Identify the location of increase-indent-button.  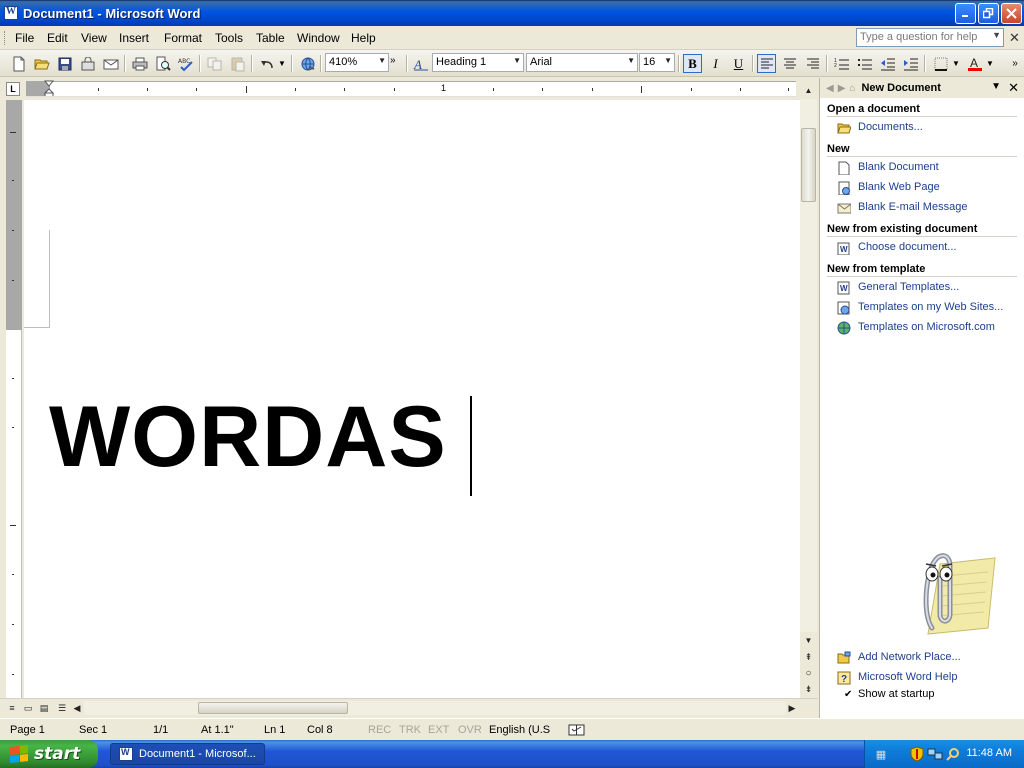
(910, 63).